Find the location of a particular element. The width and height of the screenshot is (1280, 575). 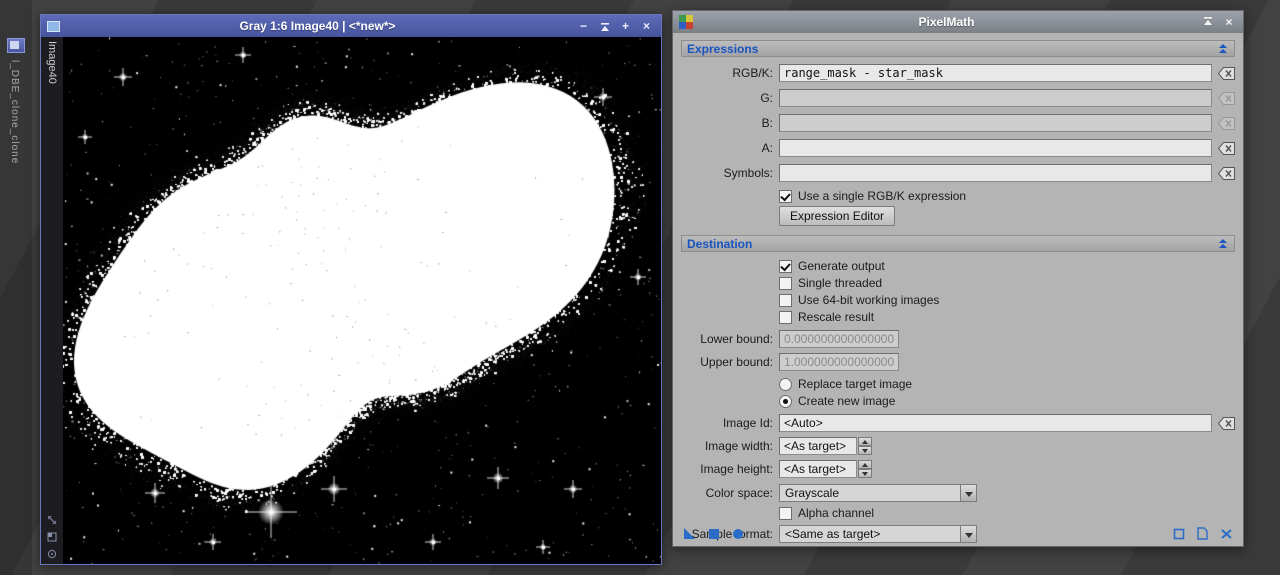

pixelmath-title: PixelMath is located at coordinates (946, 22).